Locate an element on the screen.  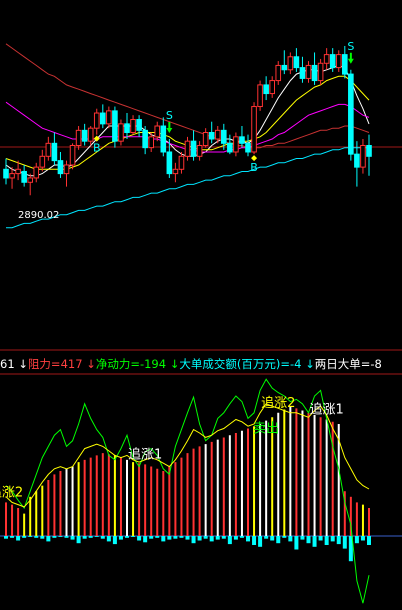
sell-zone-label: 卖出 is located at coordinates (266, 429).